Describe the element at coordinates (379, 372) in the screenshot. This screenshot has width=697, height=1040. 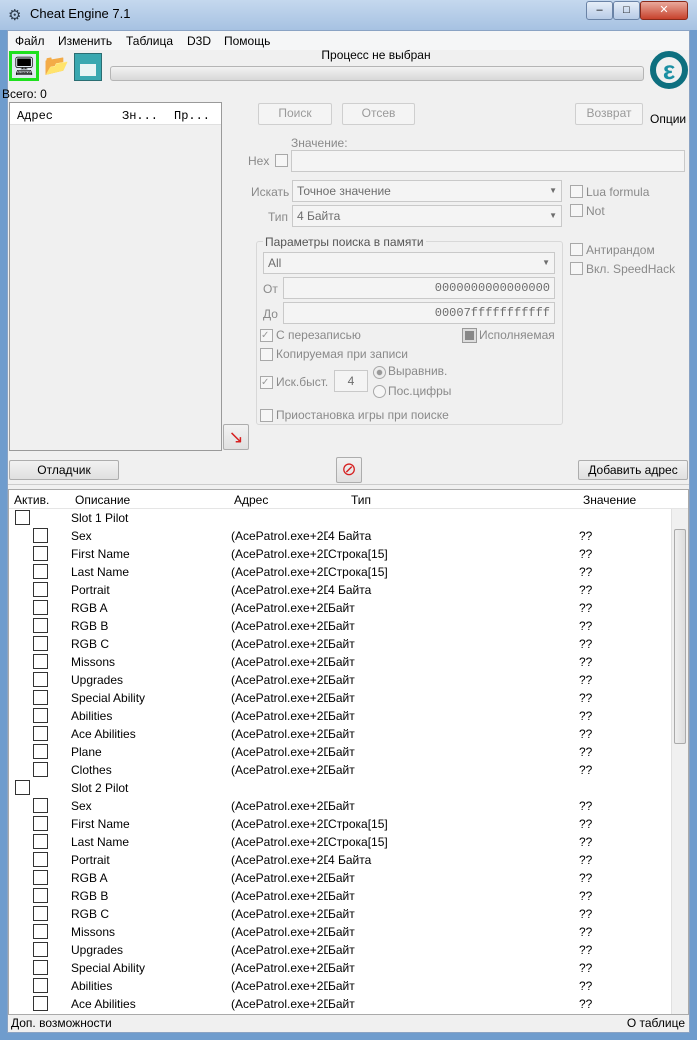
I see `aligned-radio` at that location.